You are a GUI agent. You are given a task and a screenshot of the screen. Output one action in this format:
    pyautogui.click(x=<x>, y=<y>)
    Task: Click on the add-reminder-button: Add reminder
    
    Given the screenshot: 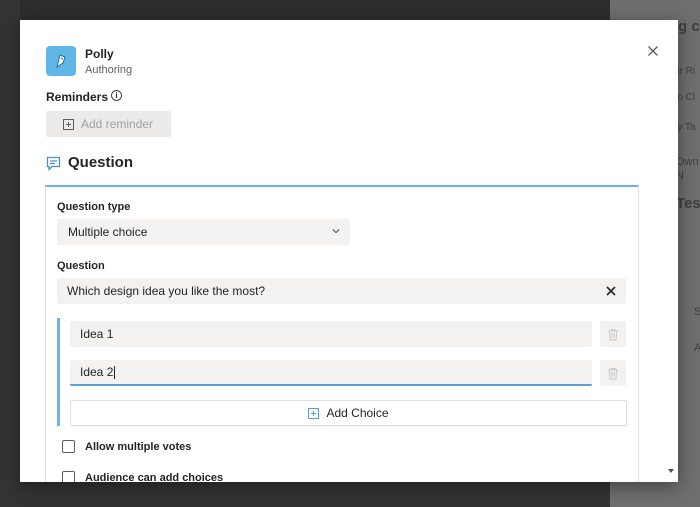 What is the action you would take?
    pyautogui.click(x=108, y=124)
    